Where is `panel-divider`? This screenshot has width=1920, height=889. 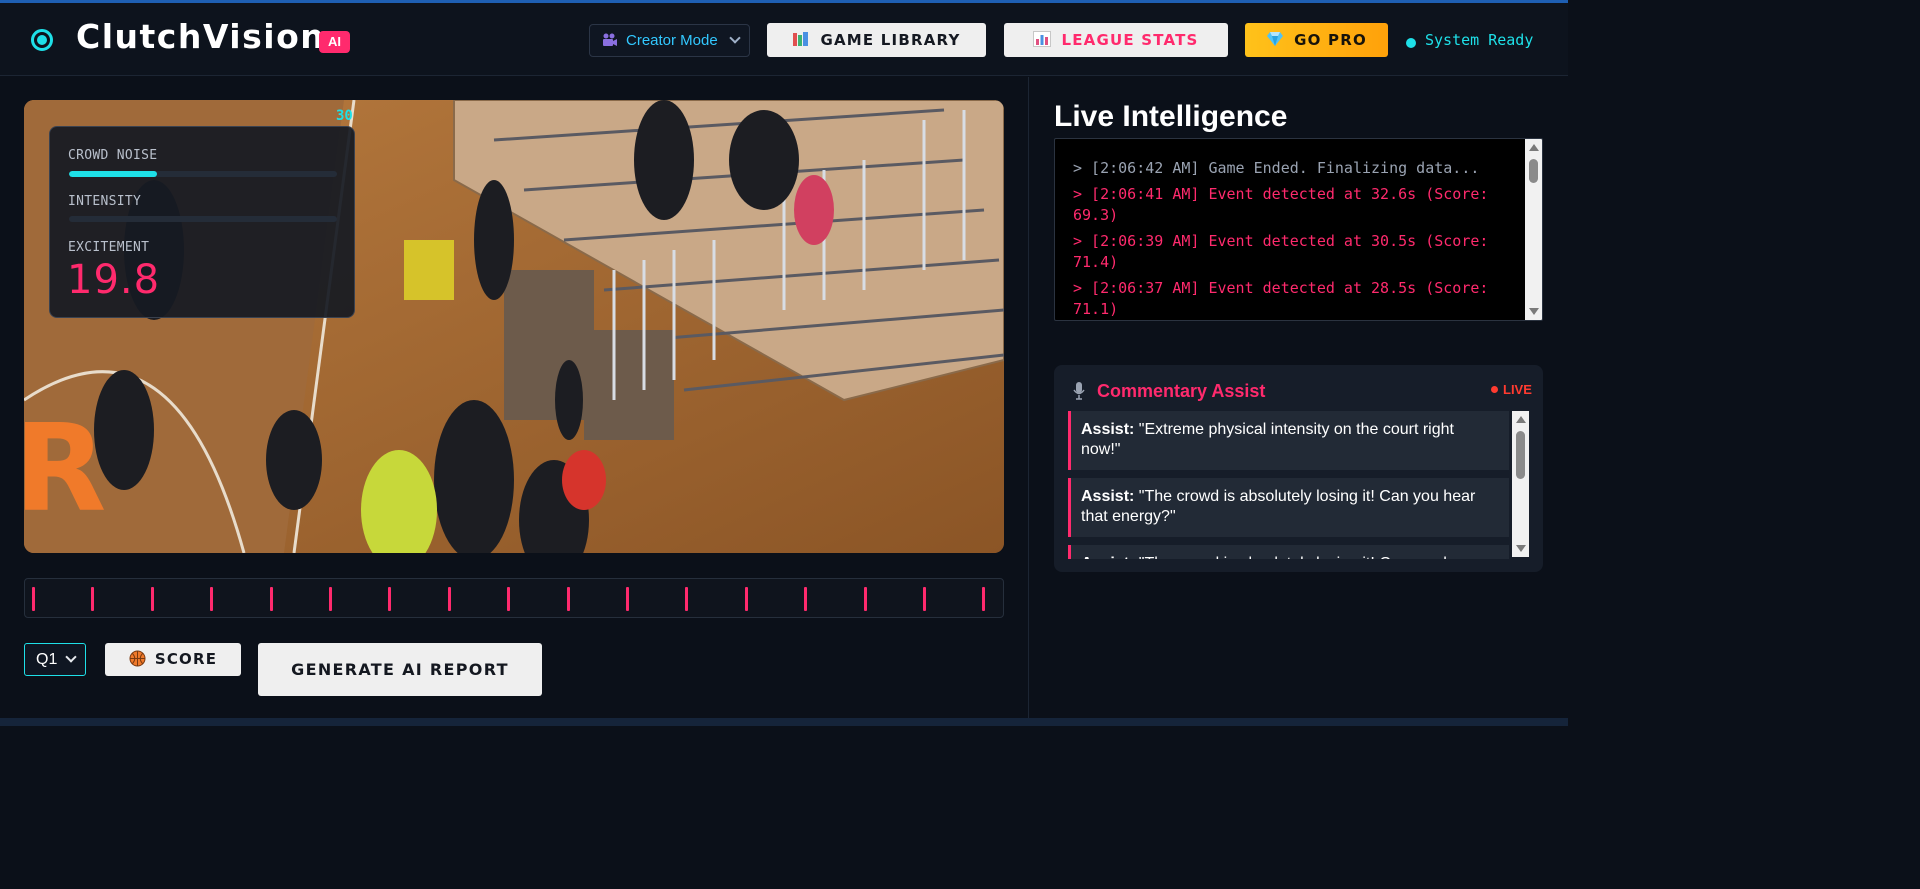
panel-divider is located at coordinates (1028, 397).